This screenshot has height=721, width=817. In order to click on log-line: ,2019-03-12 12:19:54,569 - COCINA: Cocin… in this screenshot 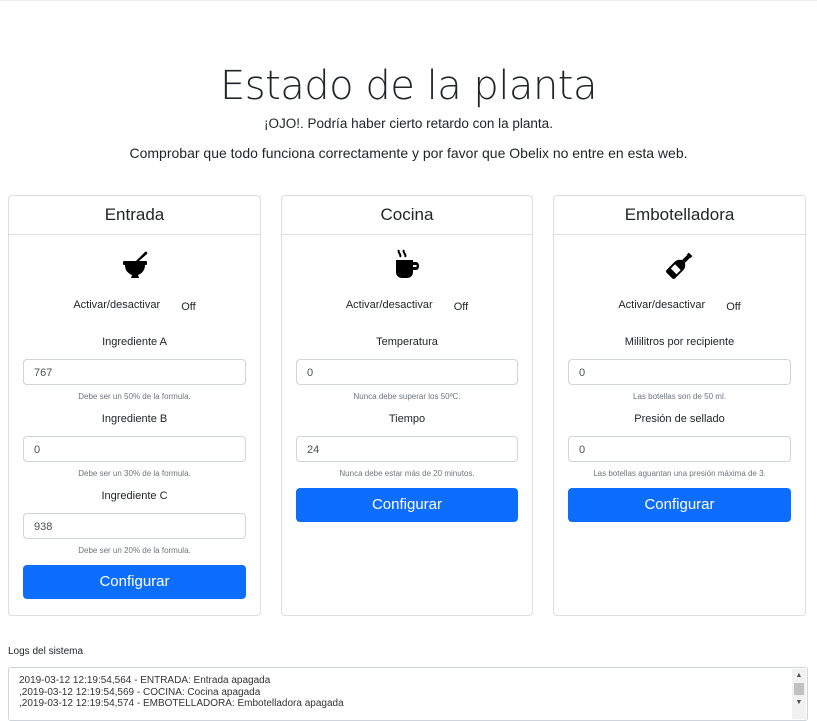, I will do `click(140, 692)`.